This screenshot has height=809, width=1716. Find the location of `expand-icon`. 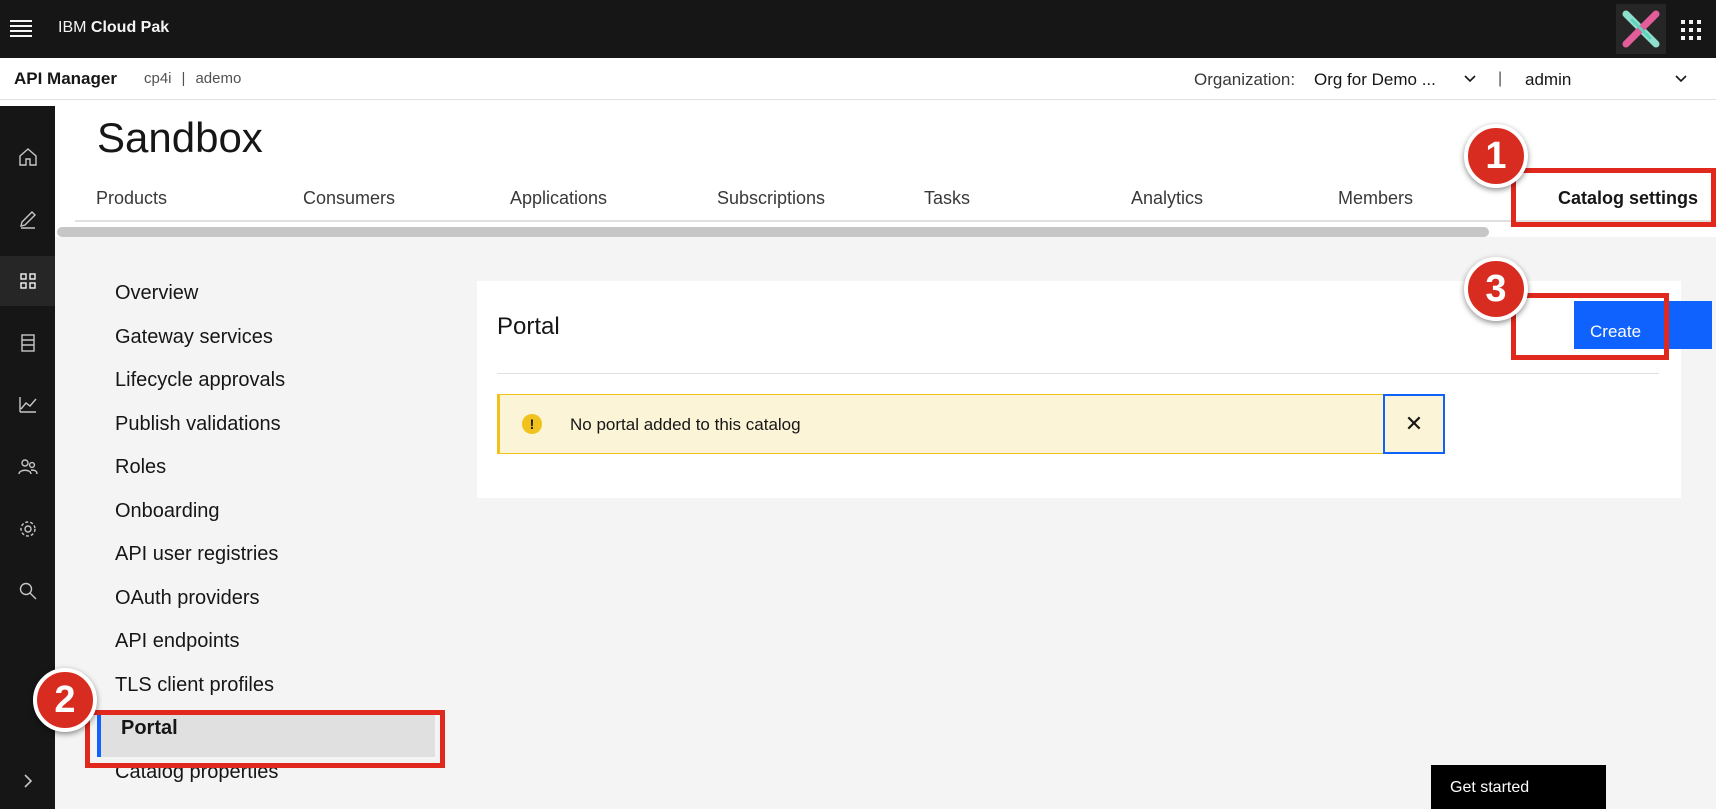

expand-icon is located at coordinates (27, 781).